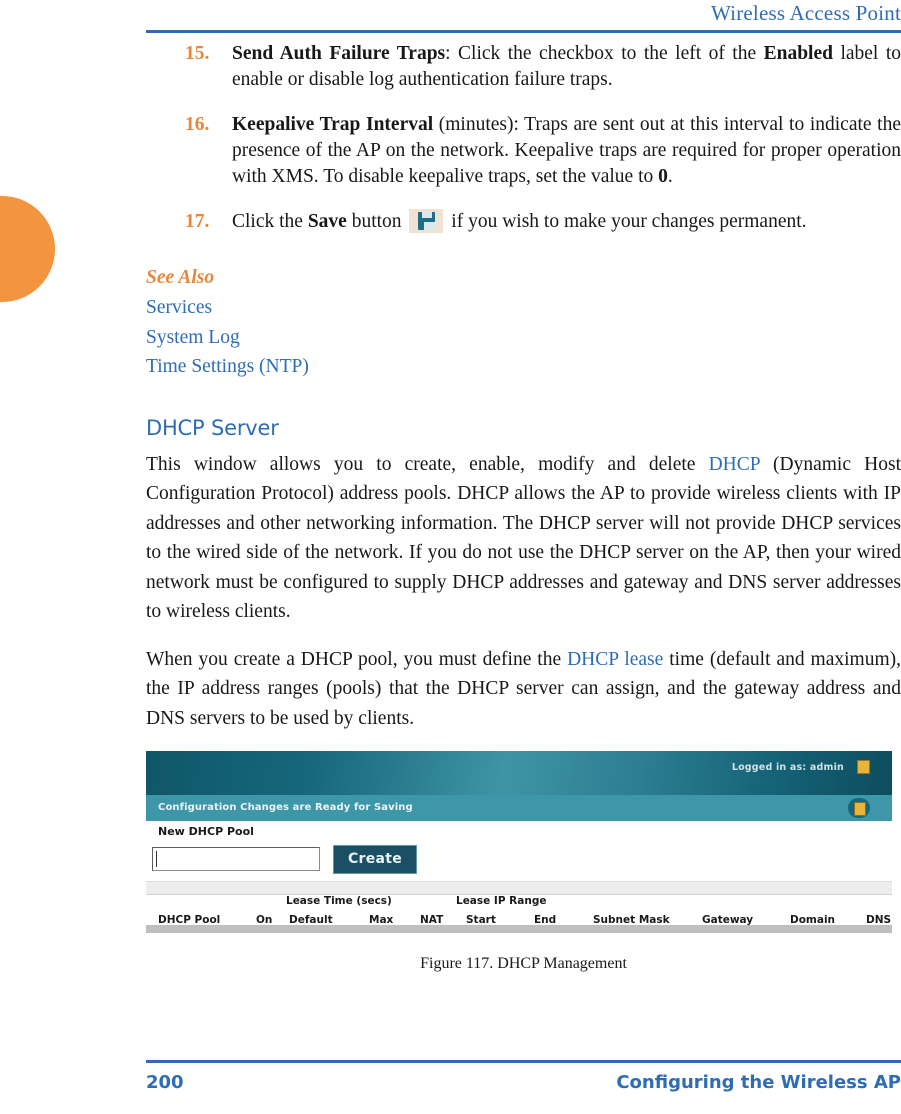 This screenshot has width=901, height=1114. What do you see at coordinates (523, 367) in the screenshot?
I see `see-also-link-time-settings: Time Settings (NTP)` at bounding box center [523, 367].